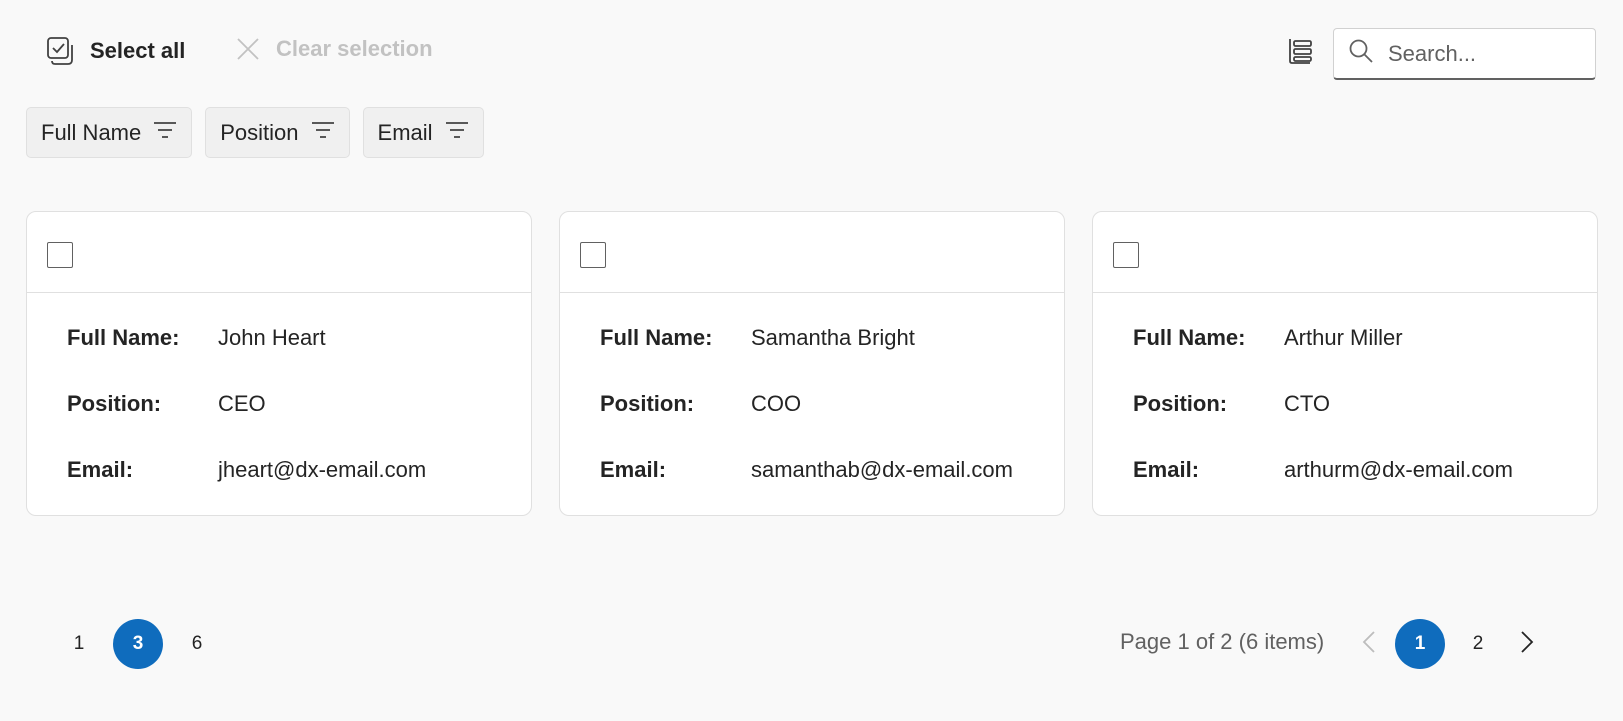 Image resolution: width=1623 pixels, height=721 pixels. I want to click on column-header-email: Email, so click(423, 132).